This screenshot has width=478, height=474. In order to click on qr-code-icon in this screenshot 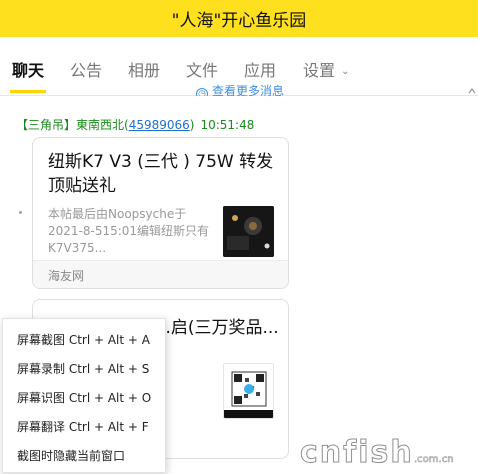, I will do `click(248, 391)`.